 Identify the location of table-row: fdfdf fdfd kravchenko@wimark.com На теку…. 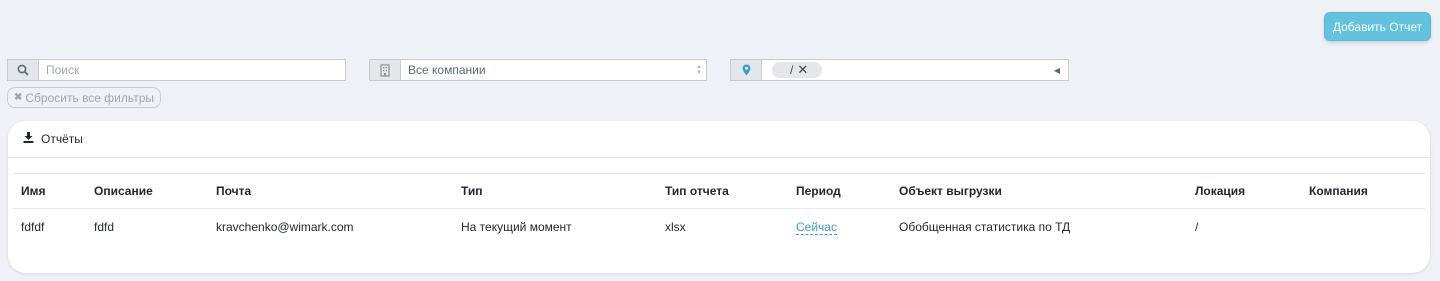
(719, 227).